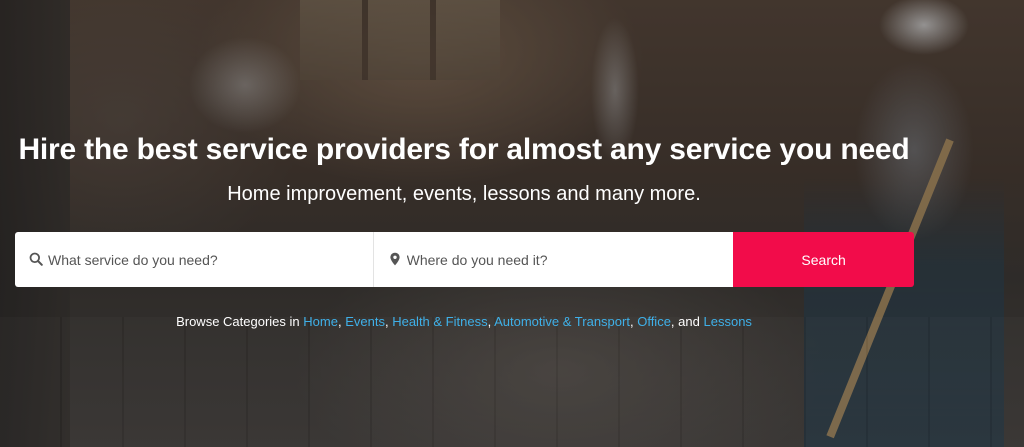 The image size is (1024, 447). Describe the element at coordinates (562, 321) in the screenshot. I see `category-link-automotive-transport: Automotive & Transport` at that location.